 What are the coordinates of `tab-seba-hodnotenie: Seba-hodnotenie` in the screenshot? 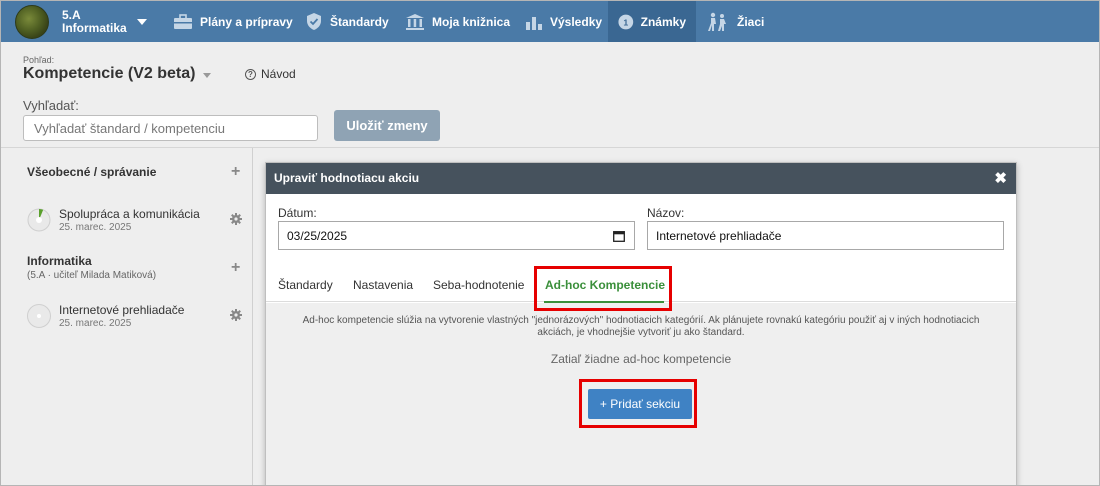 It's located at (478, 285).